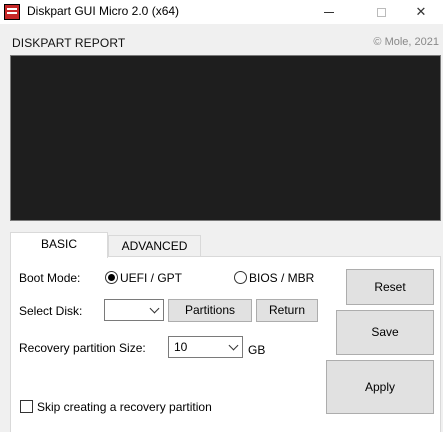 The height and width of the screenshot is (432, 443). Describe the element at coordinates (181, 347) in the screenshot. I see `recovery-size-value: 10` at that location.